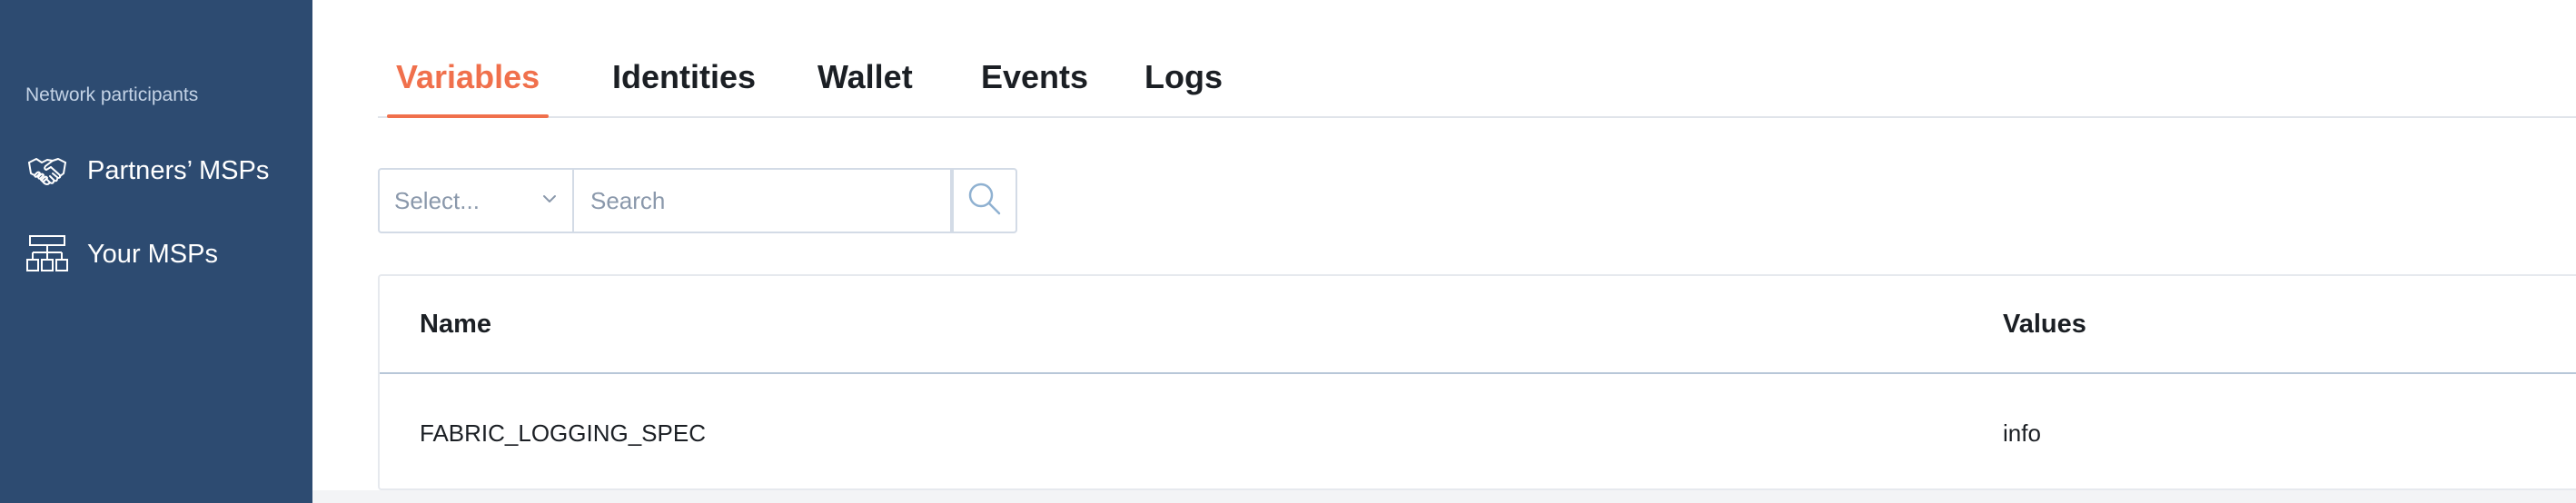 The width and height of the screenshot is (2576, 503). What do you see at coordinates (763, 201) in the screenshot?
I see `search-input` at bounding box center [763, 201].